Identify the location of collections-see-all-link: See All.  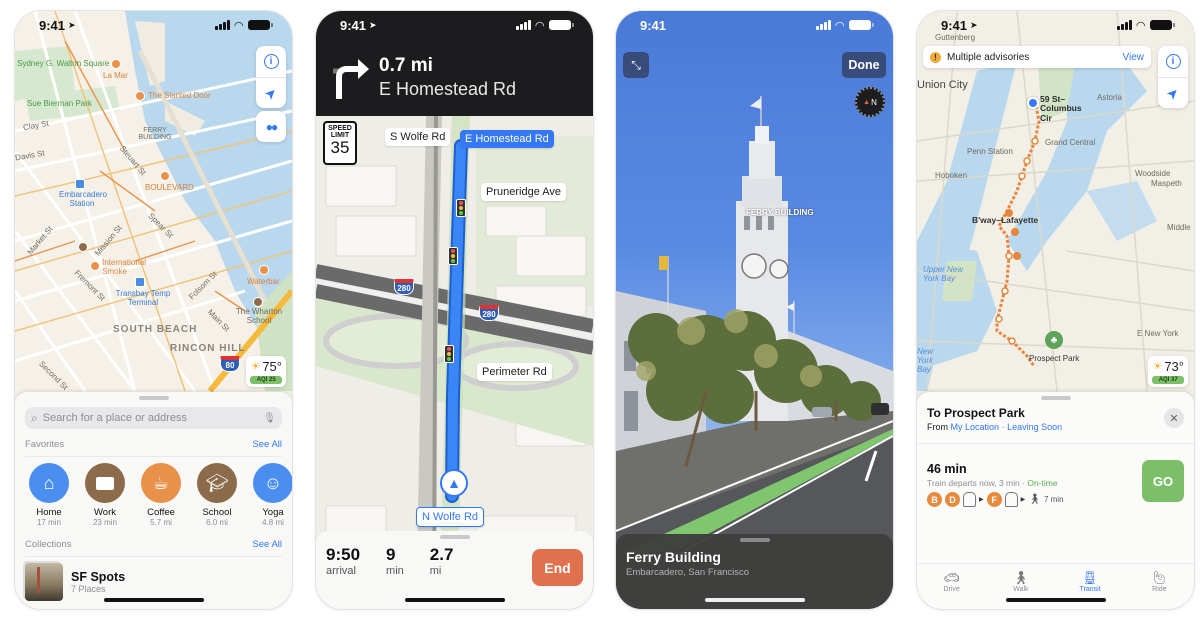
(267, 544).